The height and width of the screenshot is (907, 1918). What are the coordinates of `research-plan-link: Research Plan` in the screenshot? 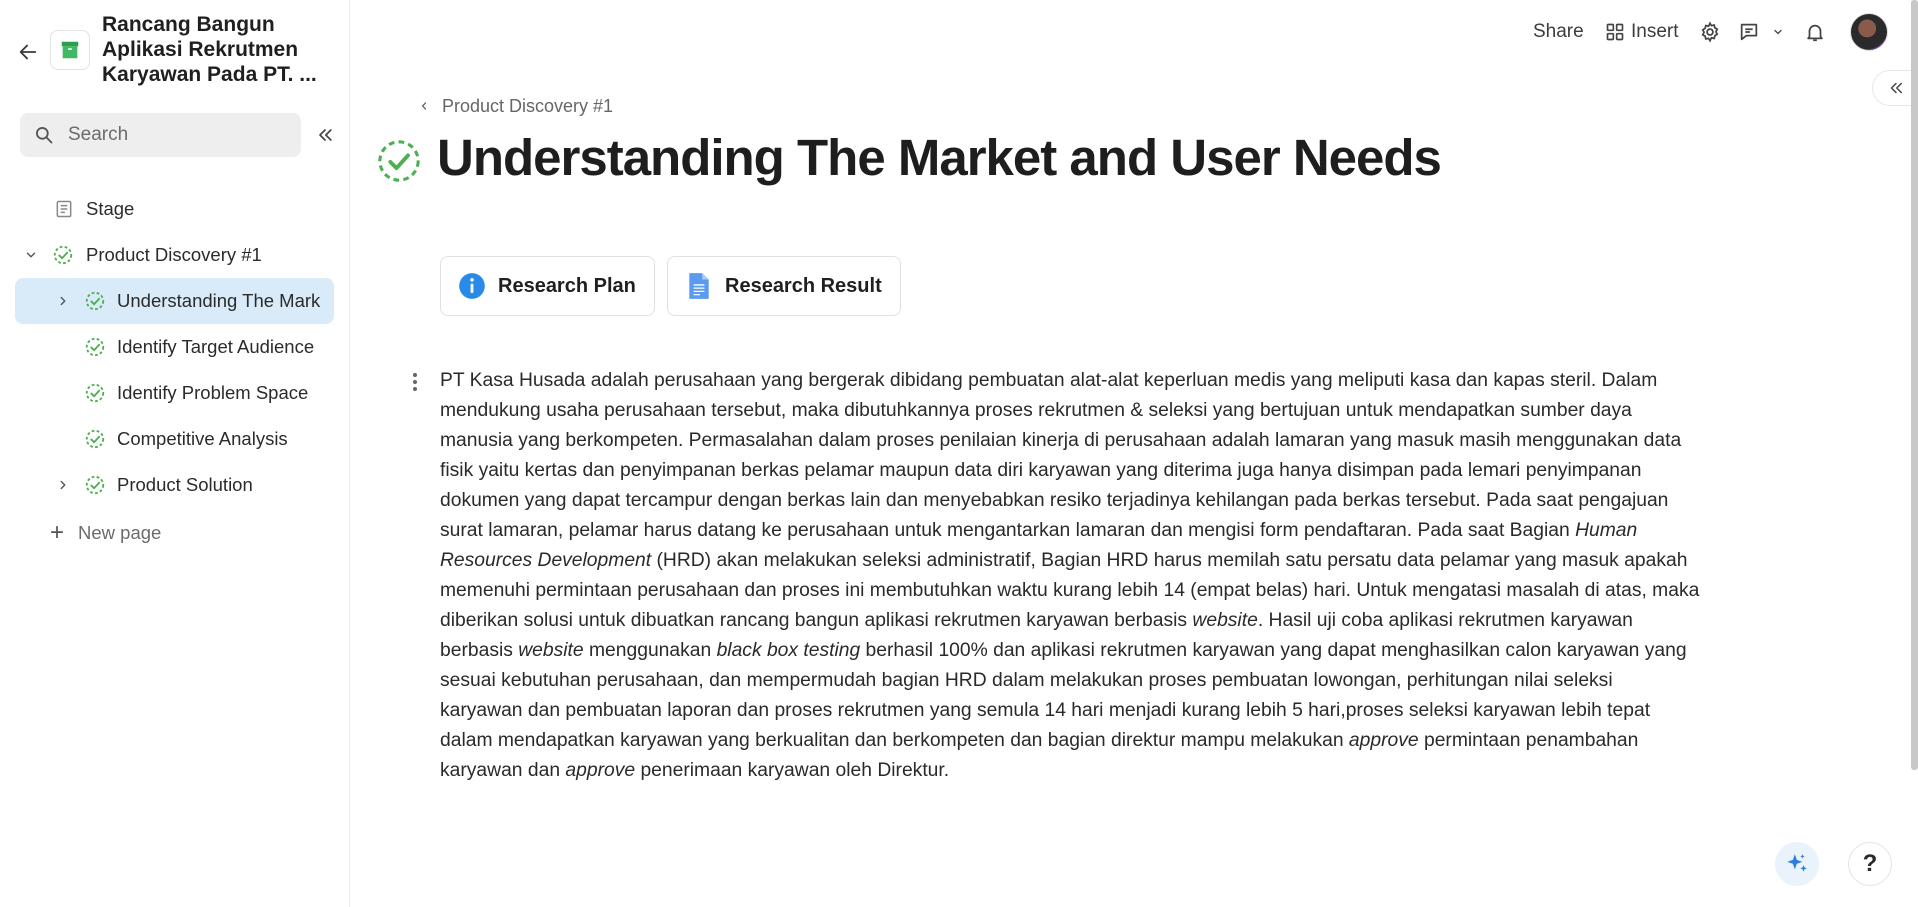 It's located at (547, 286).